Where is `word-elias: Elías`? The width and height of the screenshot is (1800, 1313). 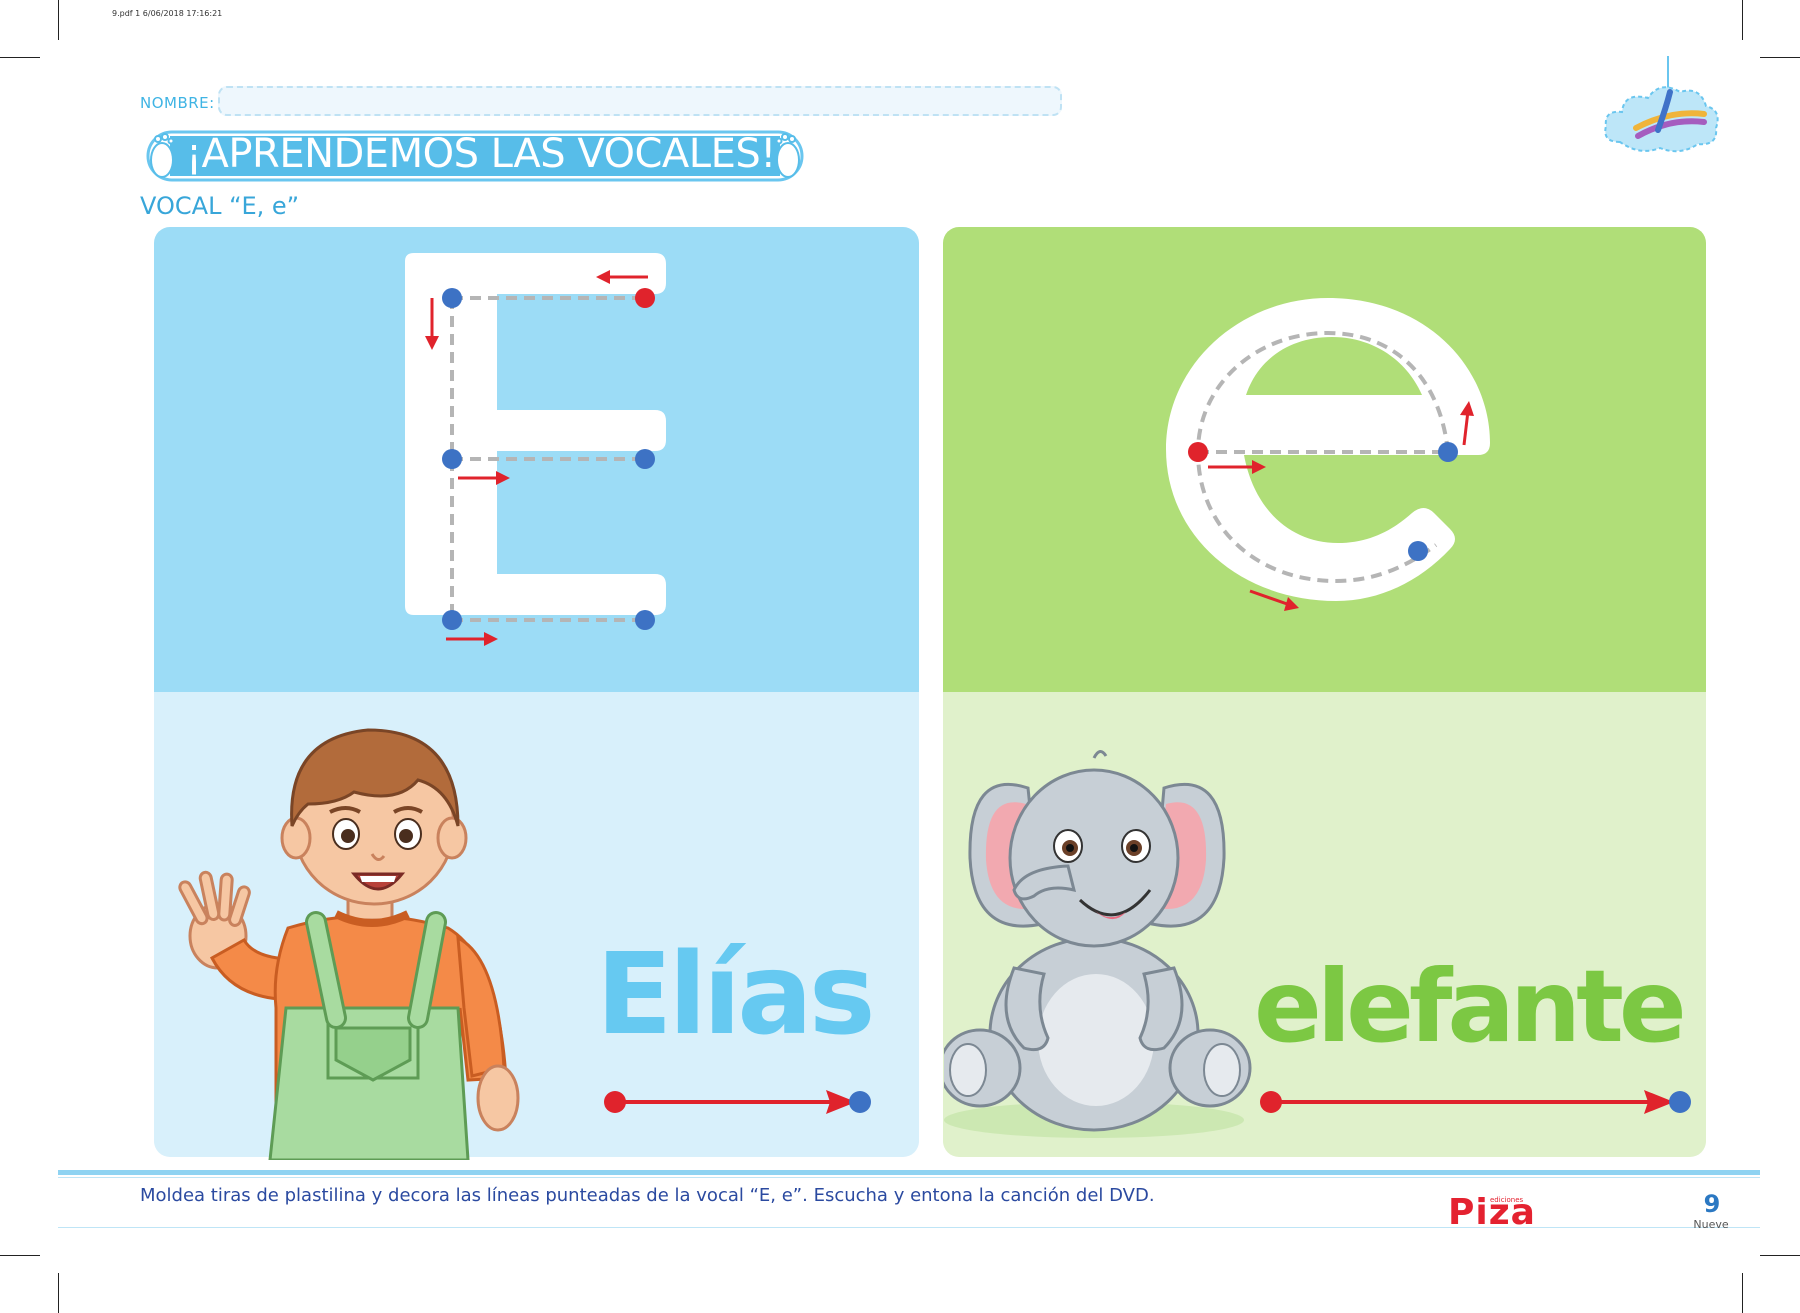 word-elias: Elías is located at coordinates (736, 995).